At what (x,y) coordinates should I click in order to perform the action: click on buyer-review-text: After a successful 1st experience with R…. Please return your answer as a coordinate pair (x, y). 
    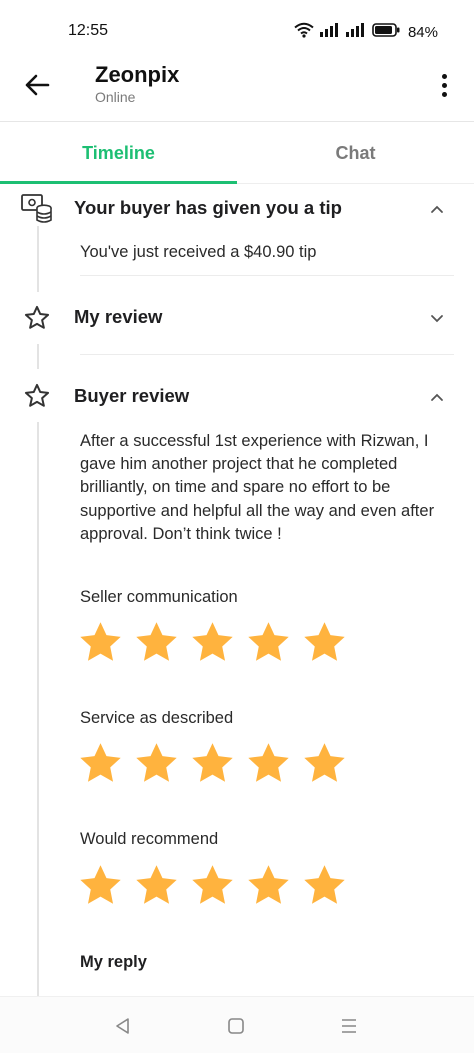
    Looking at the image, I should click on (257, 487).